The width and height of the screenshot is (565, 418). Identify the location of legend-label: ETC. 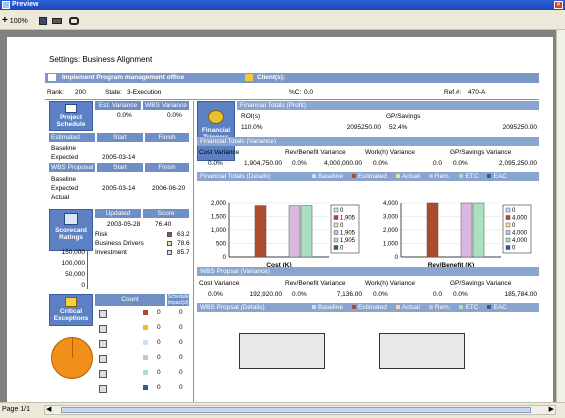
(472, 307).